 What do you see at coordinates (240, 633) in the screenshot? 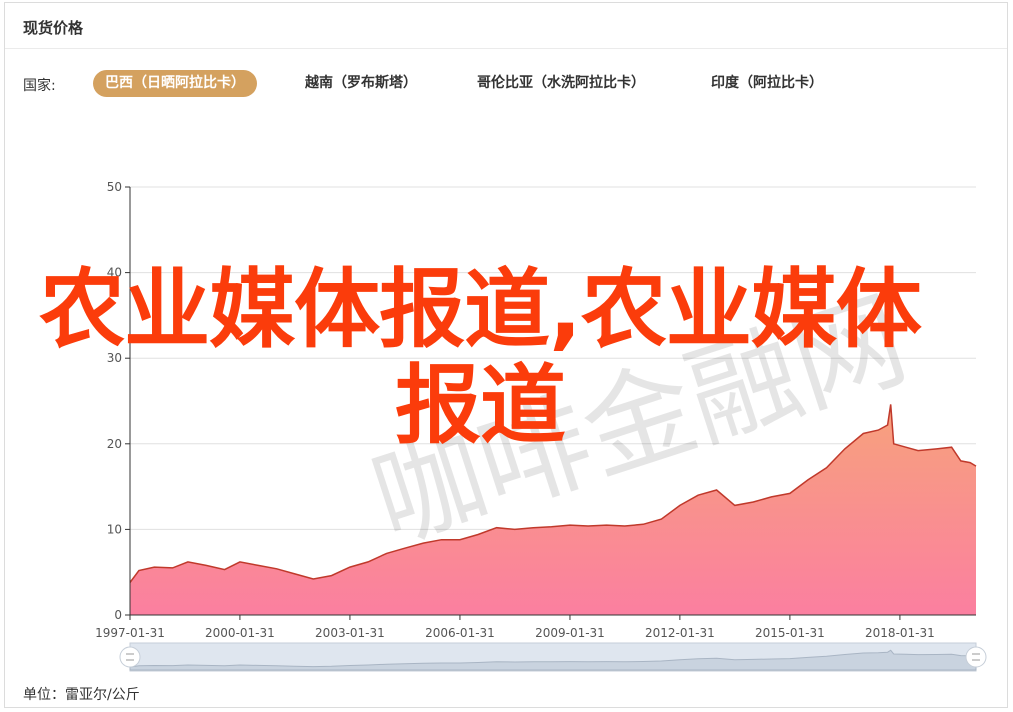
I see `x-tick-label: 2000-01-31` at bounding box center [240, 633].